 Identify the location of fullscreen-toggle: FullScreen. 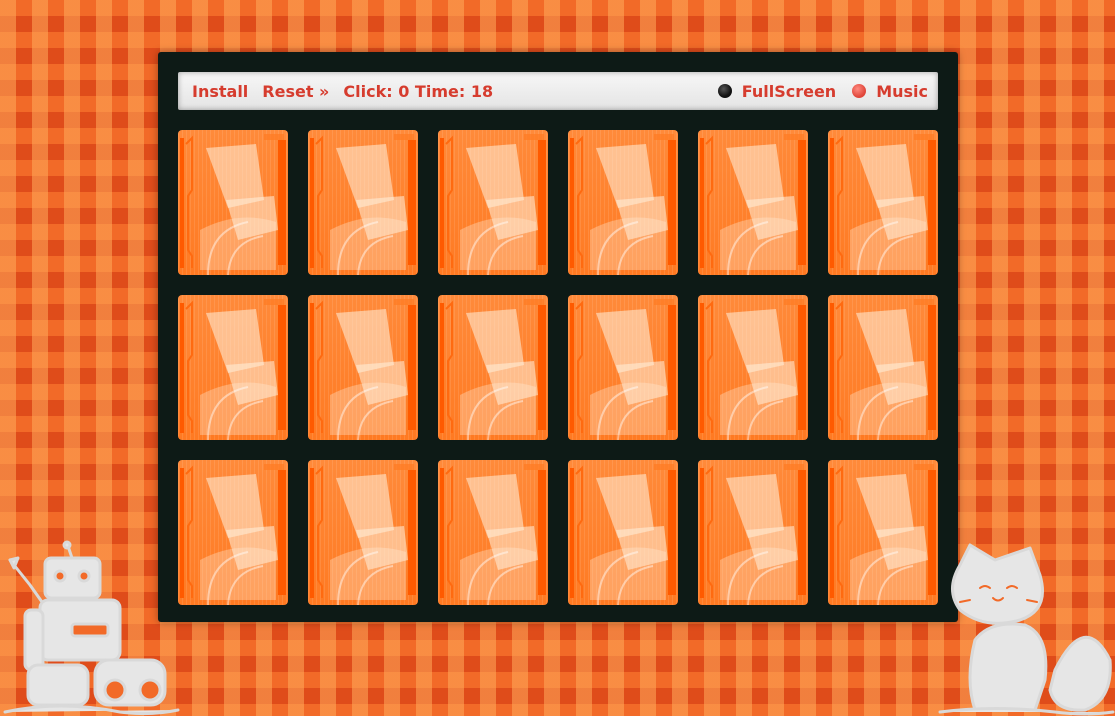
(777, 91).